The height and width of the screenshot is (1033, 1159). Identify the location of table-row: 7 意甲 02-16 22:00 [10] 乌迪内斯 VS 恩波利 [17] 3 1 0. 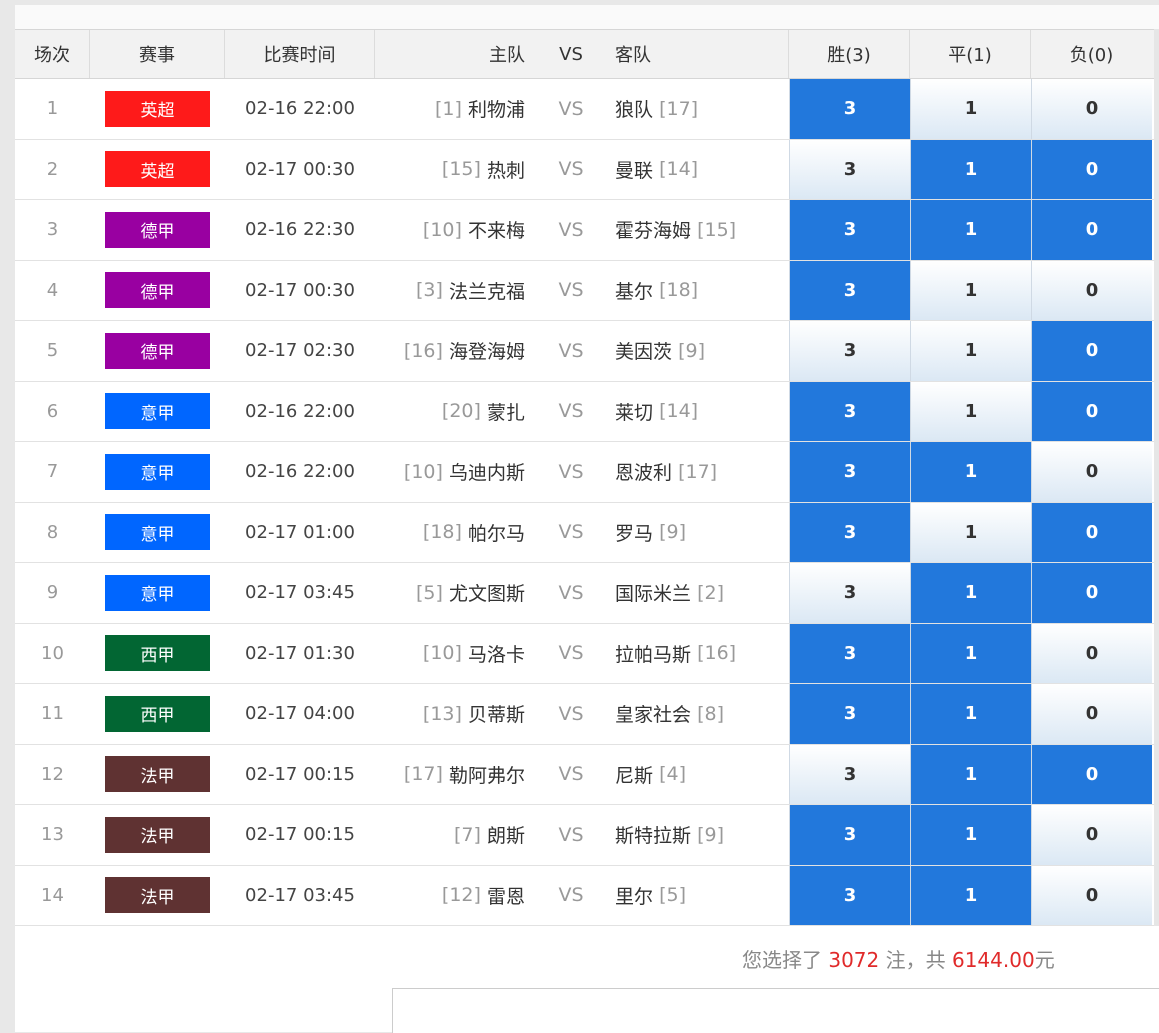
(584, 472).